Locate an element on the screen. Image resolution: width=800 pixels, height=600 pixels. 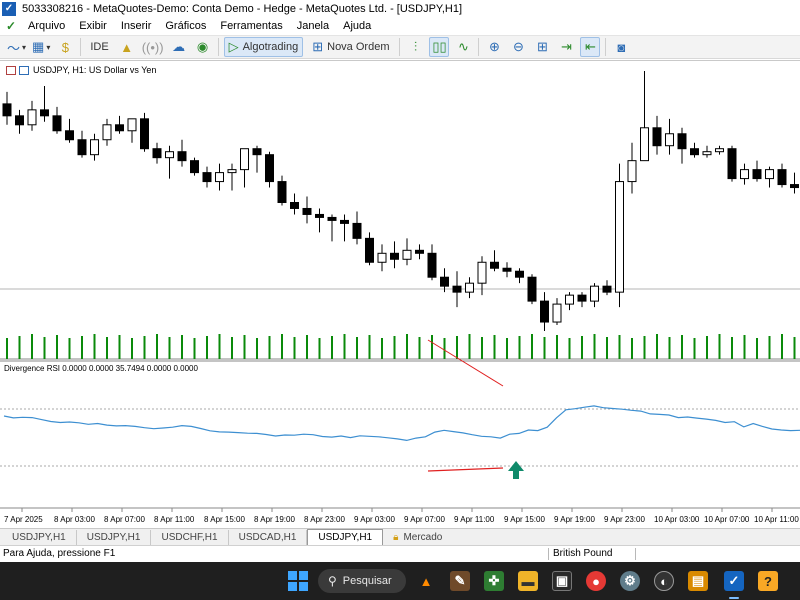
chart-shift-icon: ⇤ is located at coordinates (590, 46).